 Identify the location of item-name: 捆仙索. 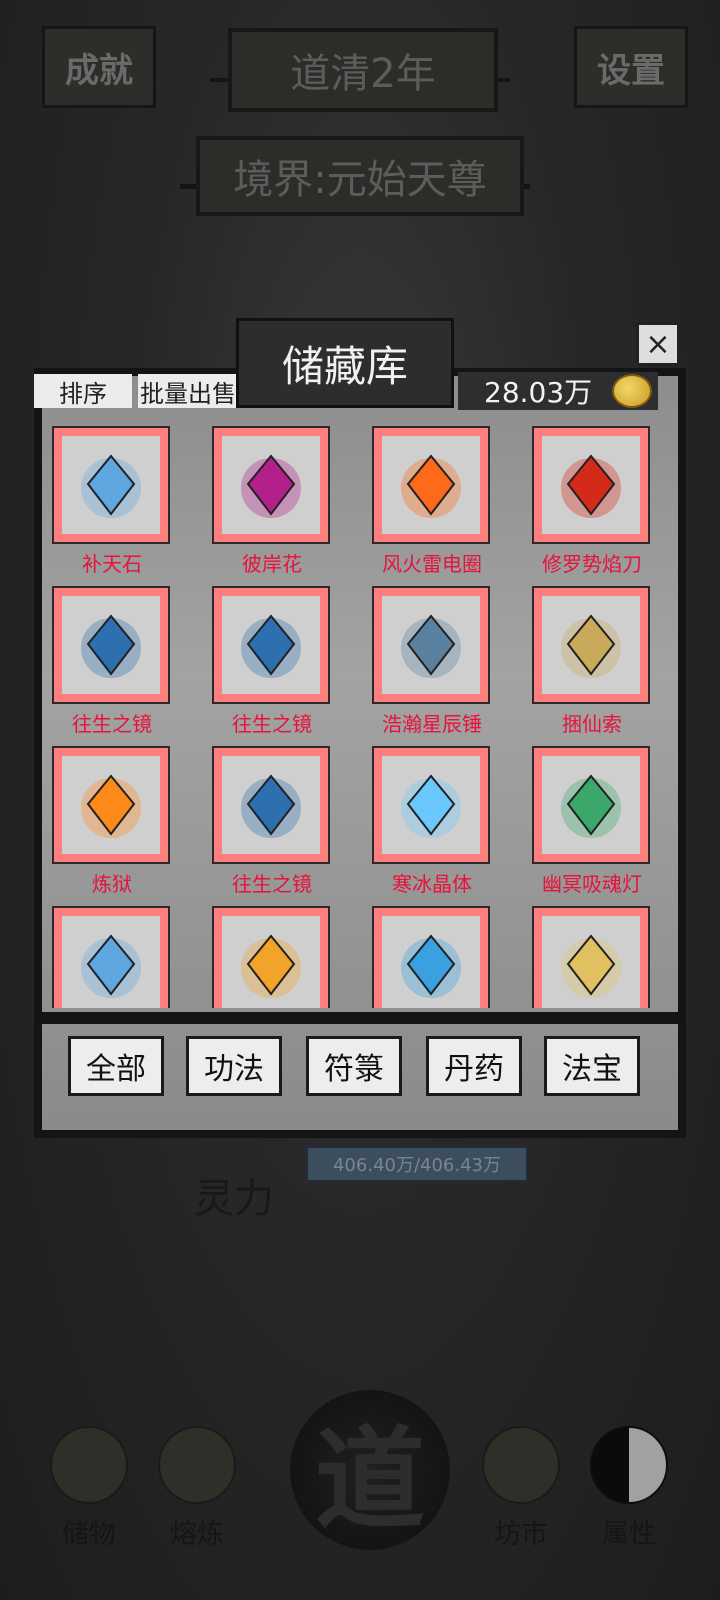
(592, 724).